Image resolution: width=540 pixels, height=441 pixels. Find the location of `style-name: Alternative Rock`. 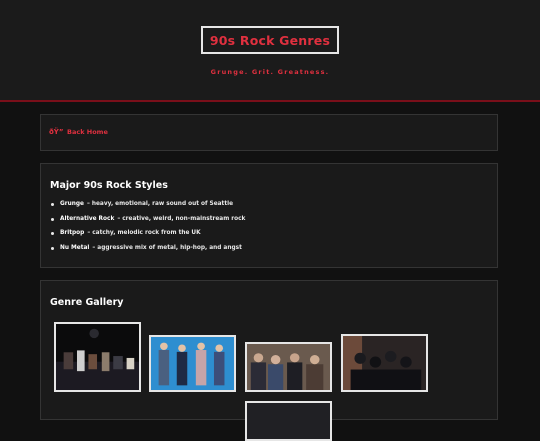

style-name: Alternative Rock is located at coordinates (87, 218).